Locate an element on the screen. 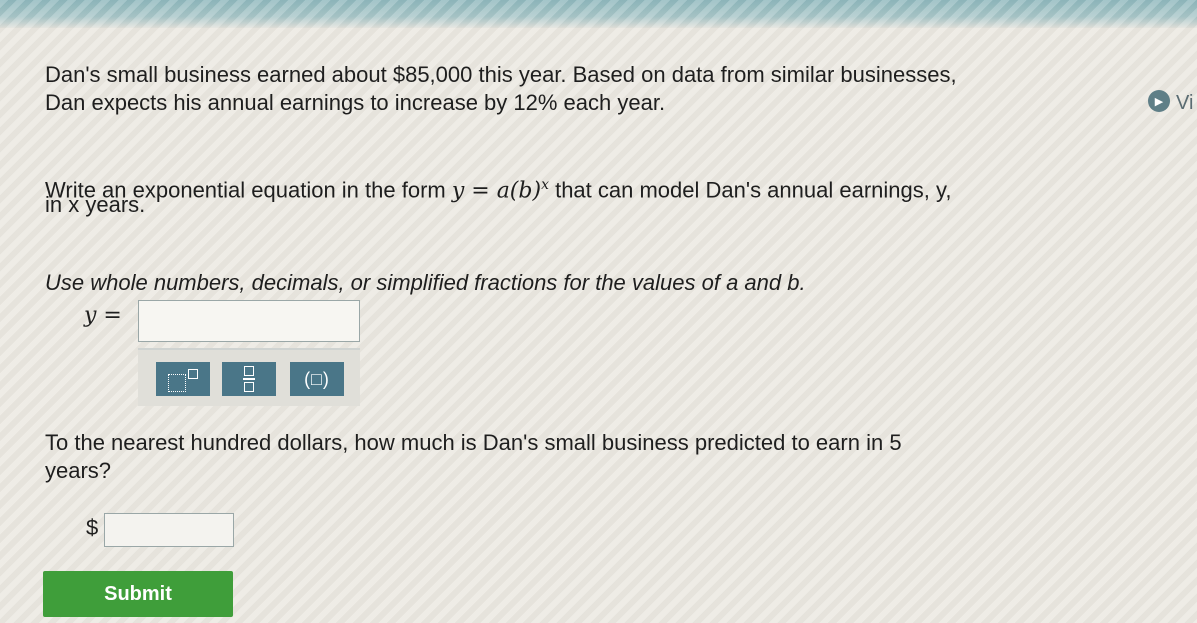 This screenshot has width=1197, height=623. submit-button: Submit is located at coordinates (138, 594).